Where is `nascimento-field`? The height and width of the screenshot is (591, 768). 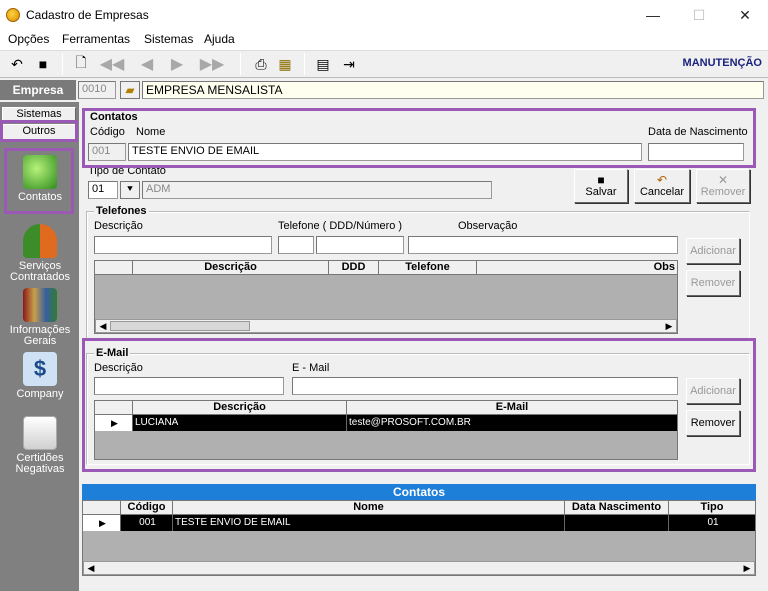 nascimento-field is located at coordinates (696, 152).